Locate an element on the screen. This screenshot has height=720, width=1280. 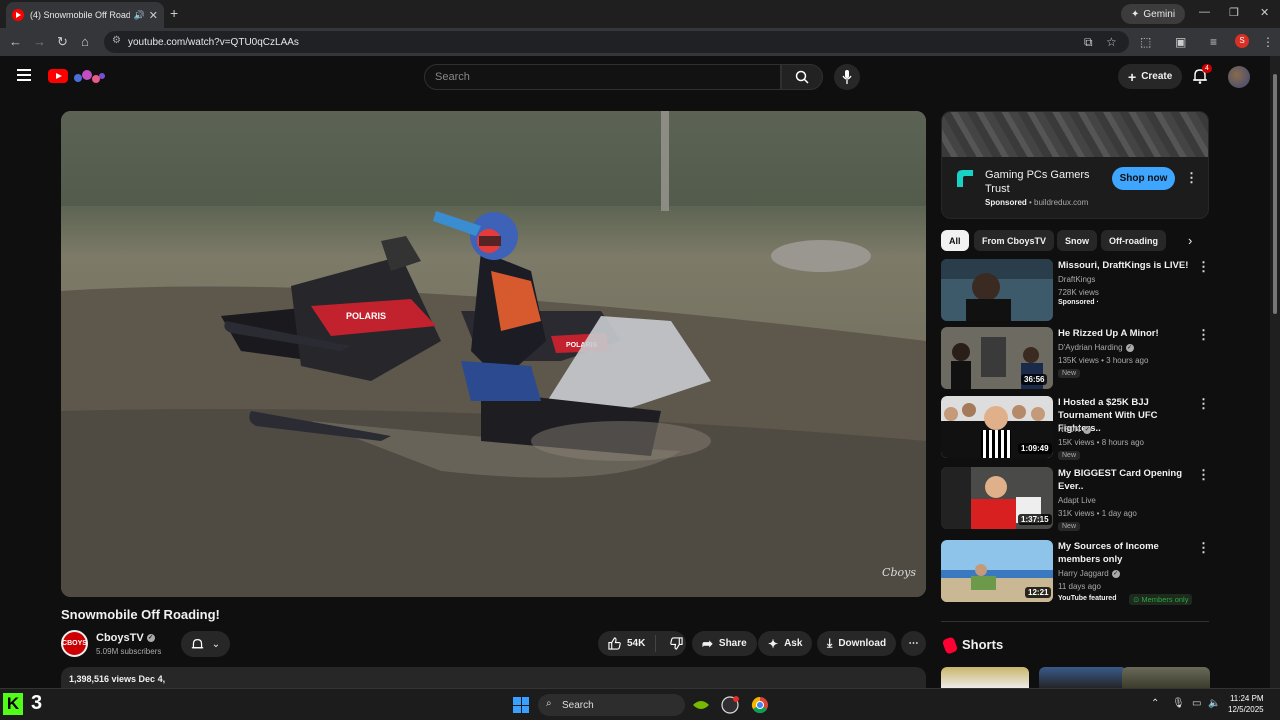
microphone-icon is located at coordinates (847, 77).